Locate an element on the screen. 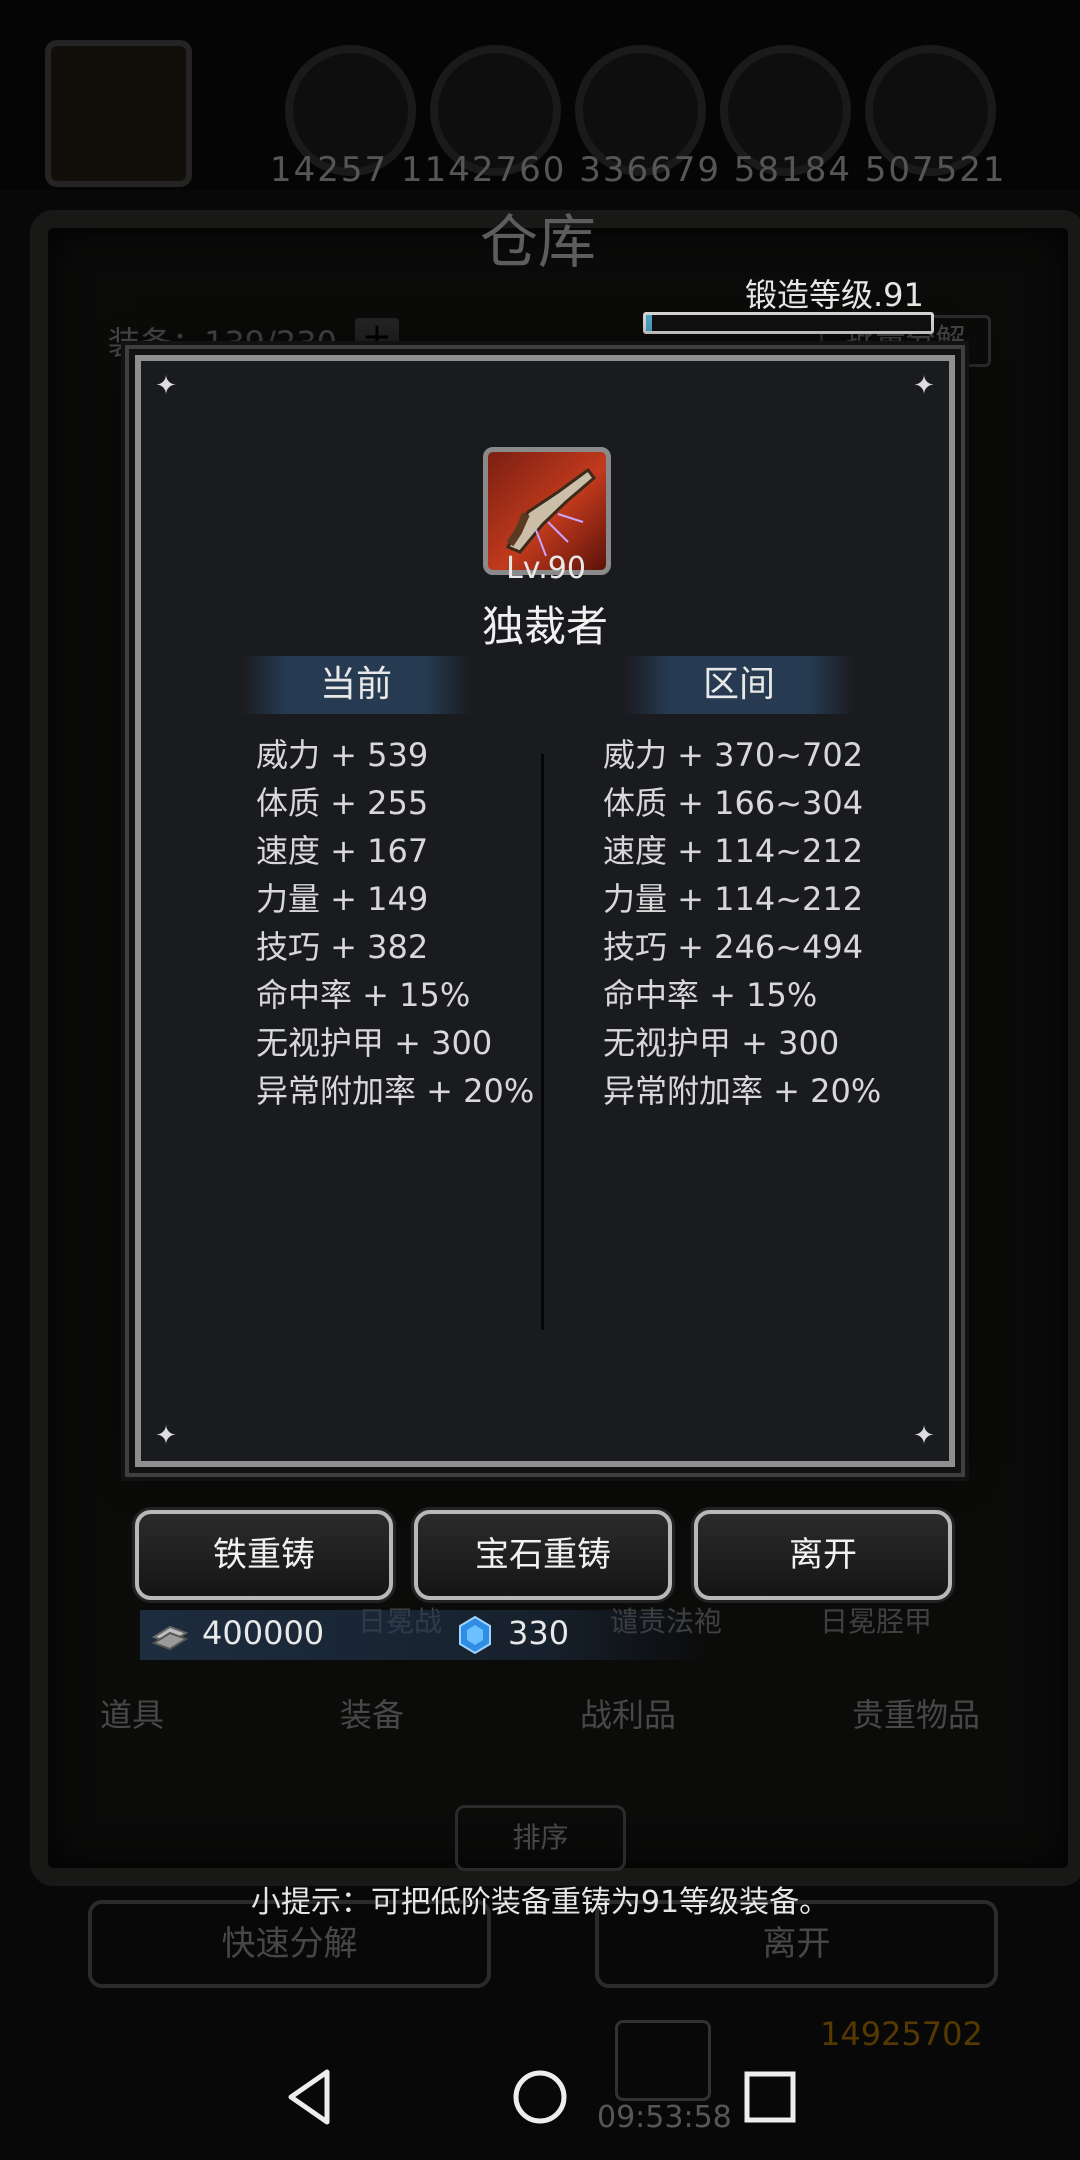 The height and width of the screenshot is (2160, 1080). stat-row: 技巧 + 382 is located at coordinates (342, 947).